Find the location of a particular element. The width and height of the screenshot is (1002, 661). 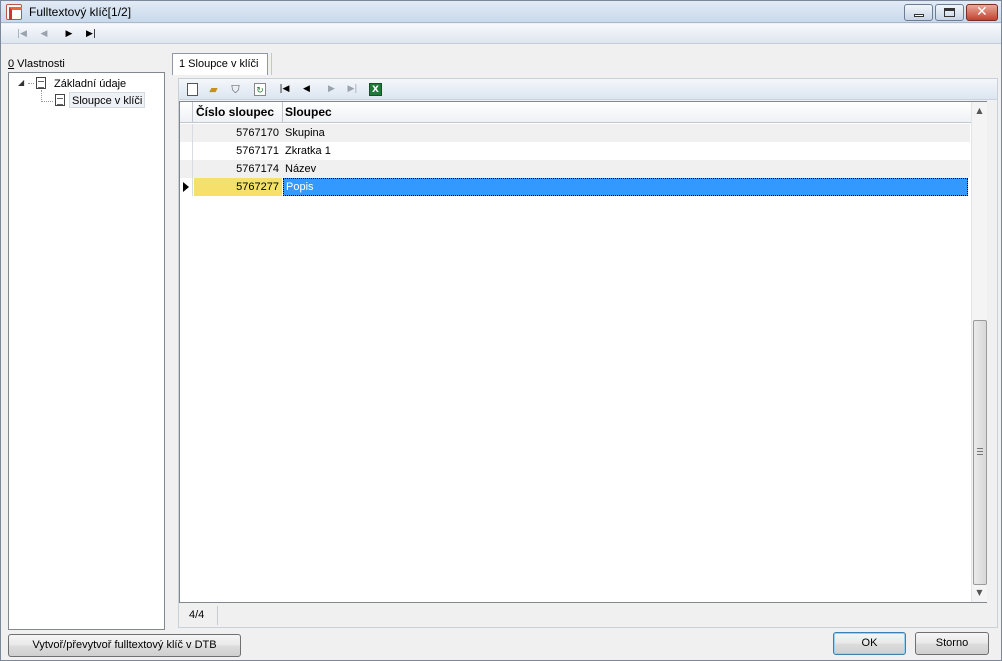

tree-item-label: Základní údaje is located at coordinates (90, 84).